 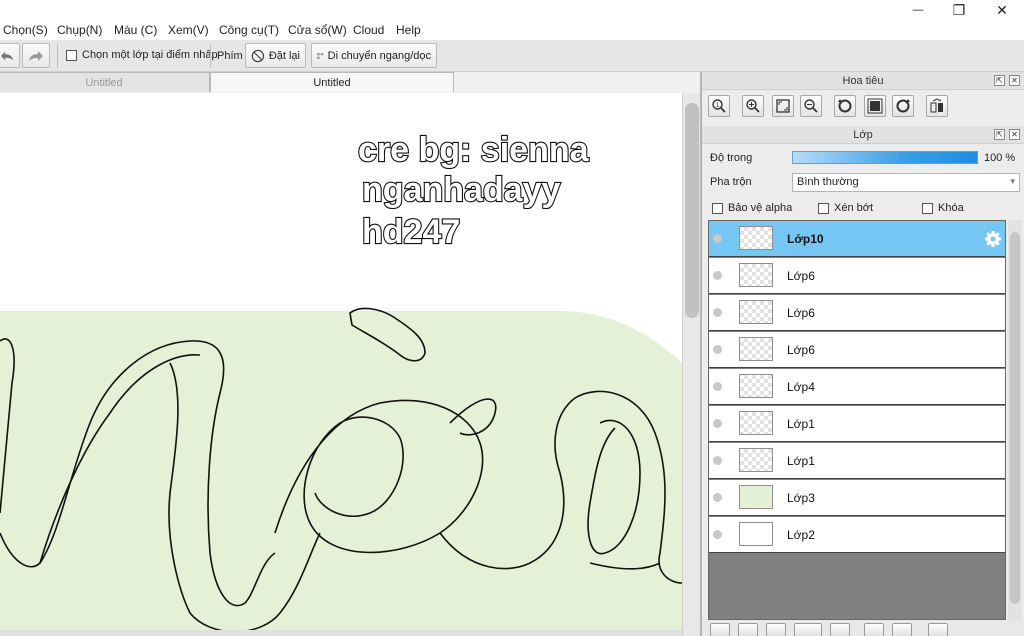 I want to click on tab-untitled-2: Untitled, so click(x=332, y=82).